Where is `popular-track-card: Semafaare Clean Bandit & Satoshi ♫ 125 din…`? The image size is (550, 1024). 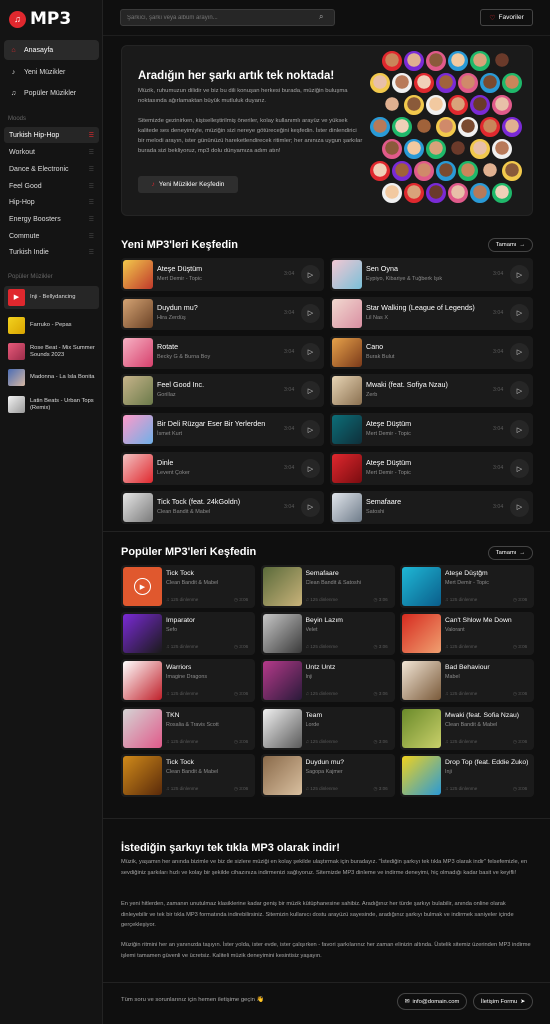 popular-track-card: Semafaare Clean Bandit & Satoshi ♫ 125 din… is located at coordinates (327, 586).